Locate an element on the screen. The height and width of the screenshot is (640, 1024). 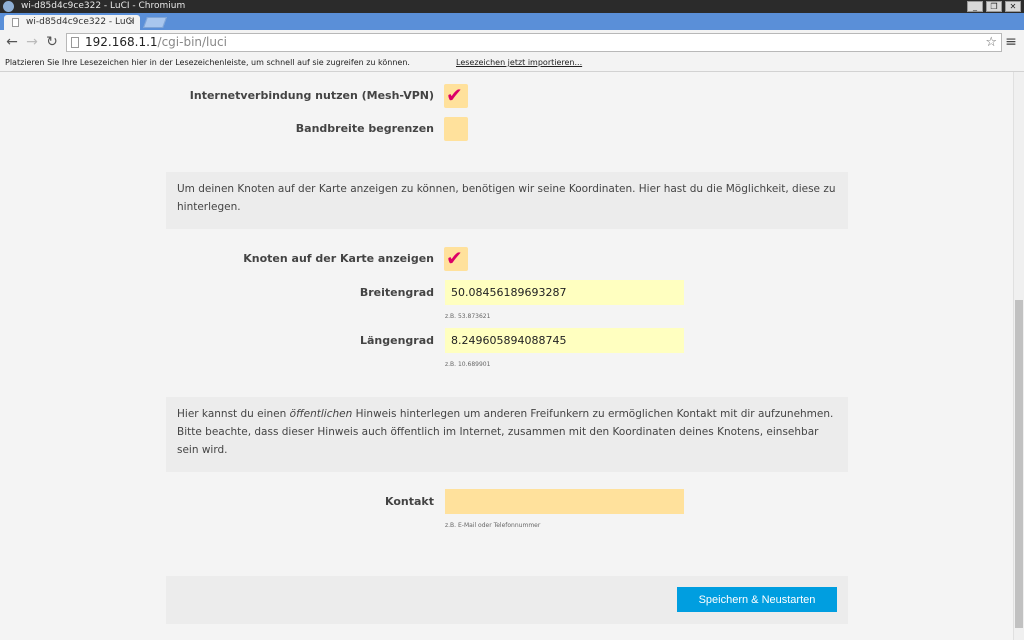
page-scrollbar is located at coordinates (1018, 356).